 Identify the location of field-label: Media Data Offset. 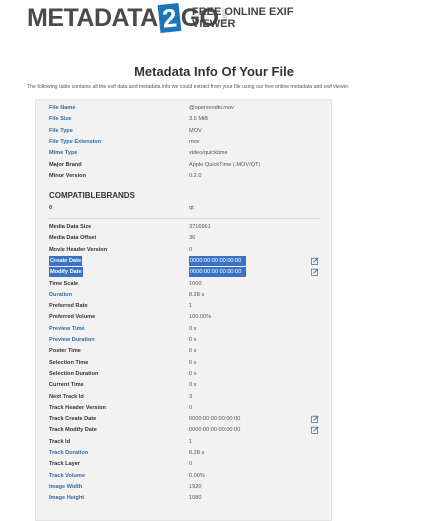
(73, 238).